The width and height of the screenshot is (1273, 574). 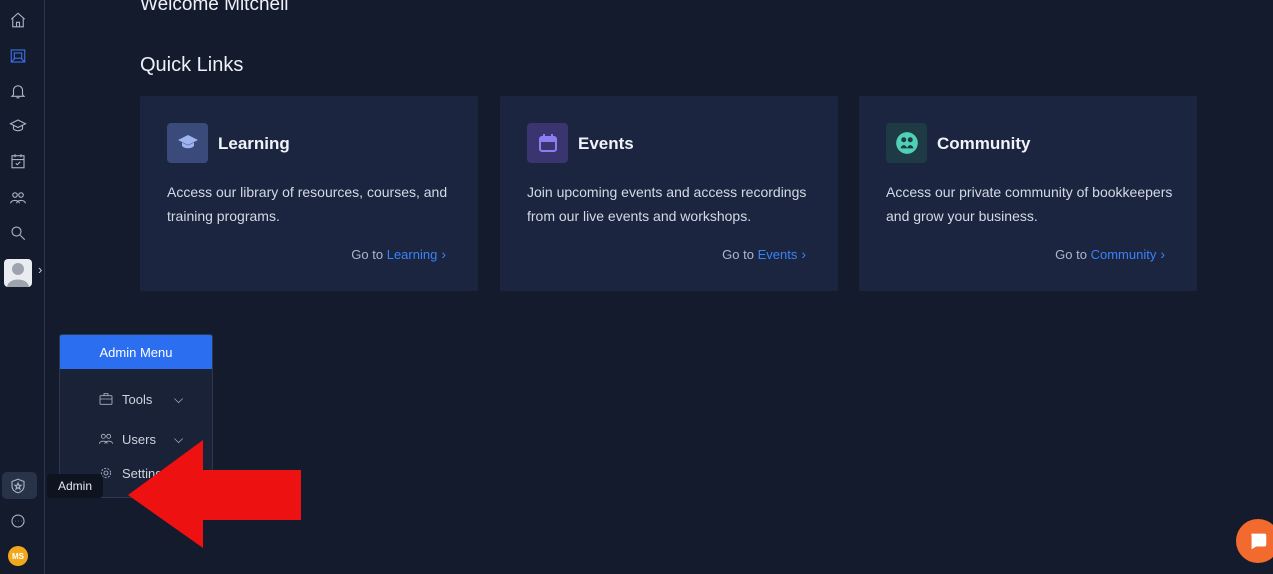 What do you see at coordinates (777, 254) in the screenshot?
I see `link-target: Events` at bounding box center [777, 254].